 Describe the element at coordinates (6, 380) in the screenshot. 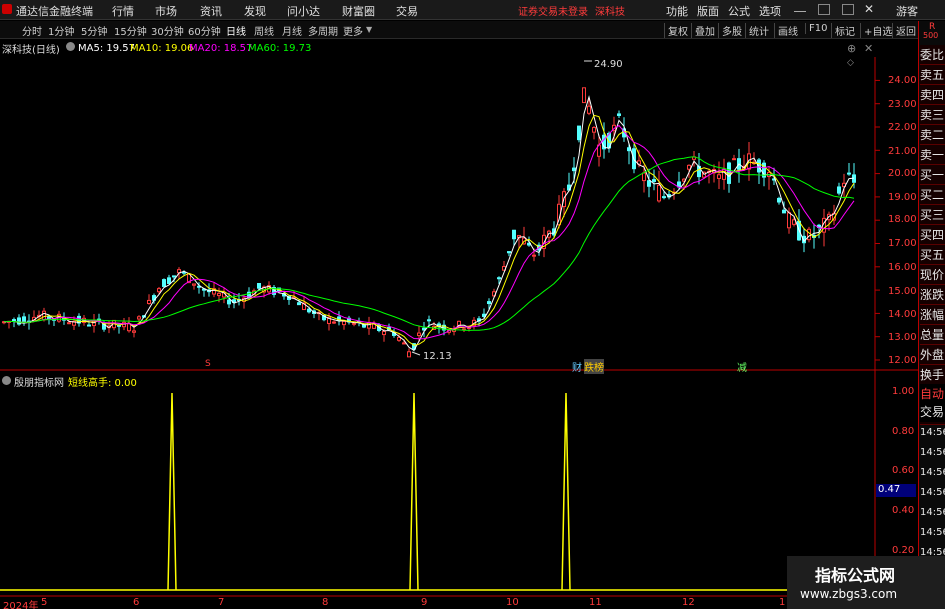

I see `indicator-settings-icon` at that location.